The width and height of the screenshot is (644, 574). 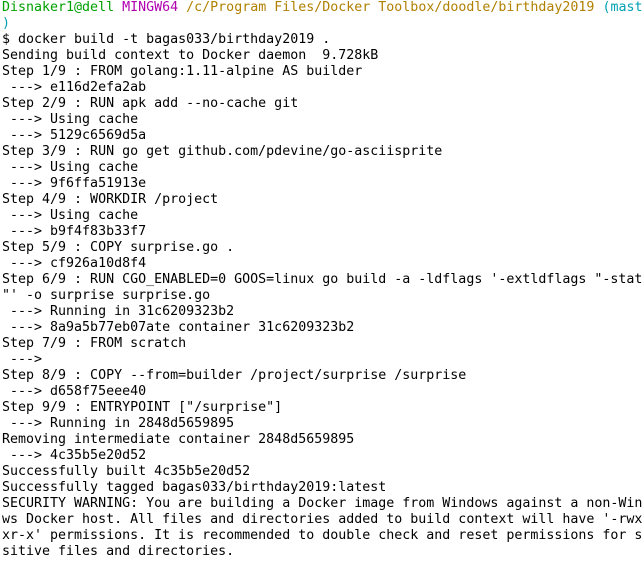 What do you see at coordinates (110, 199) in the screenshot?
I see `output-line: Step 4/9 : WORKDIR /project` at bounding box center [110, 199].